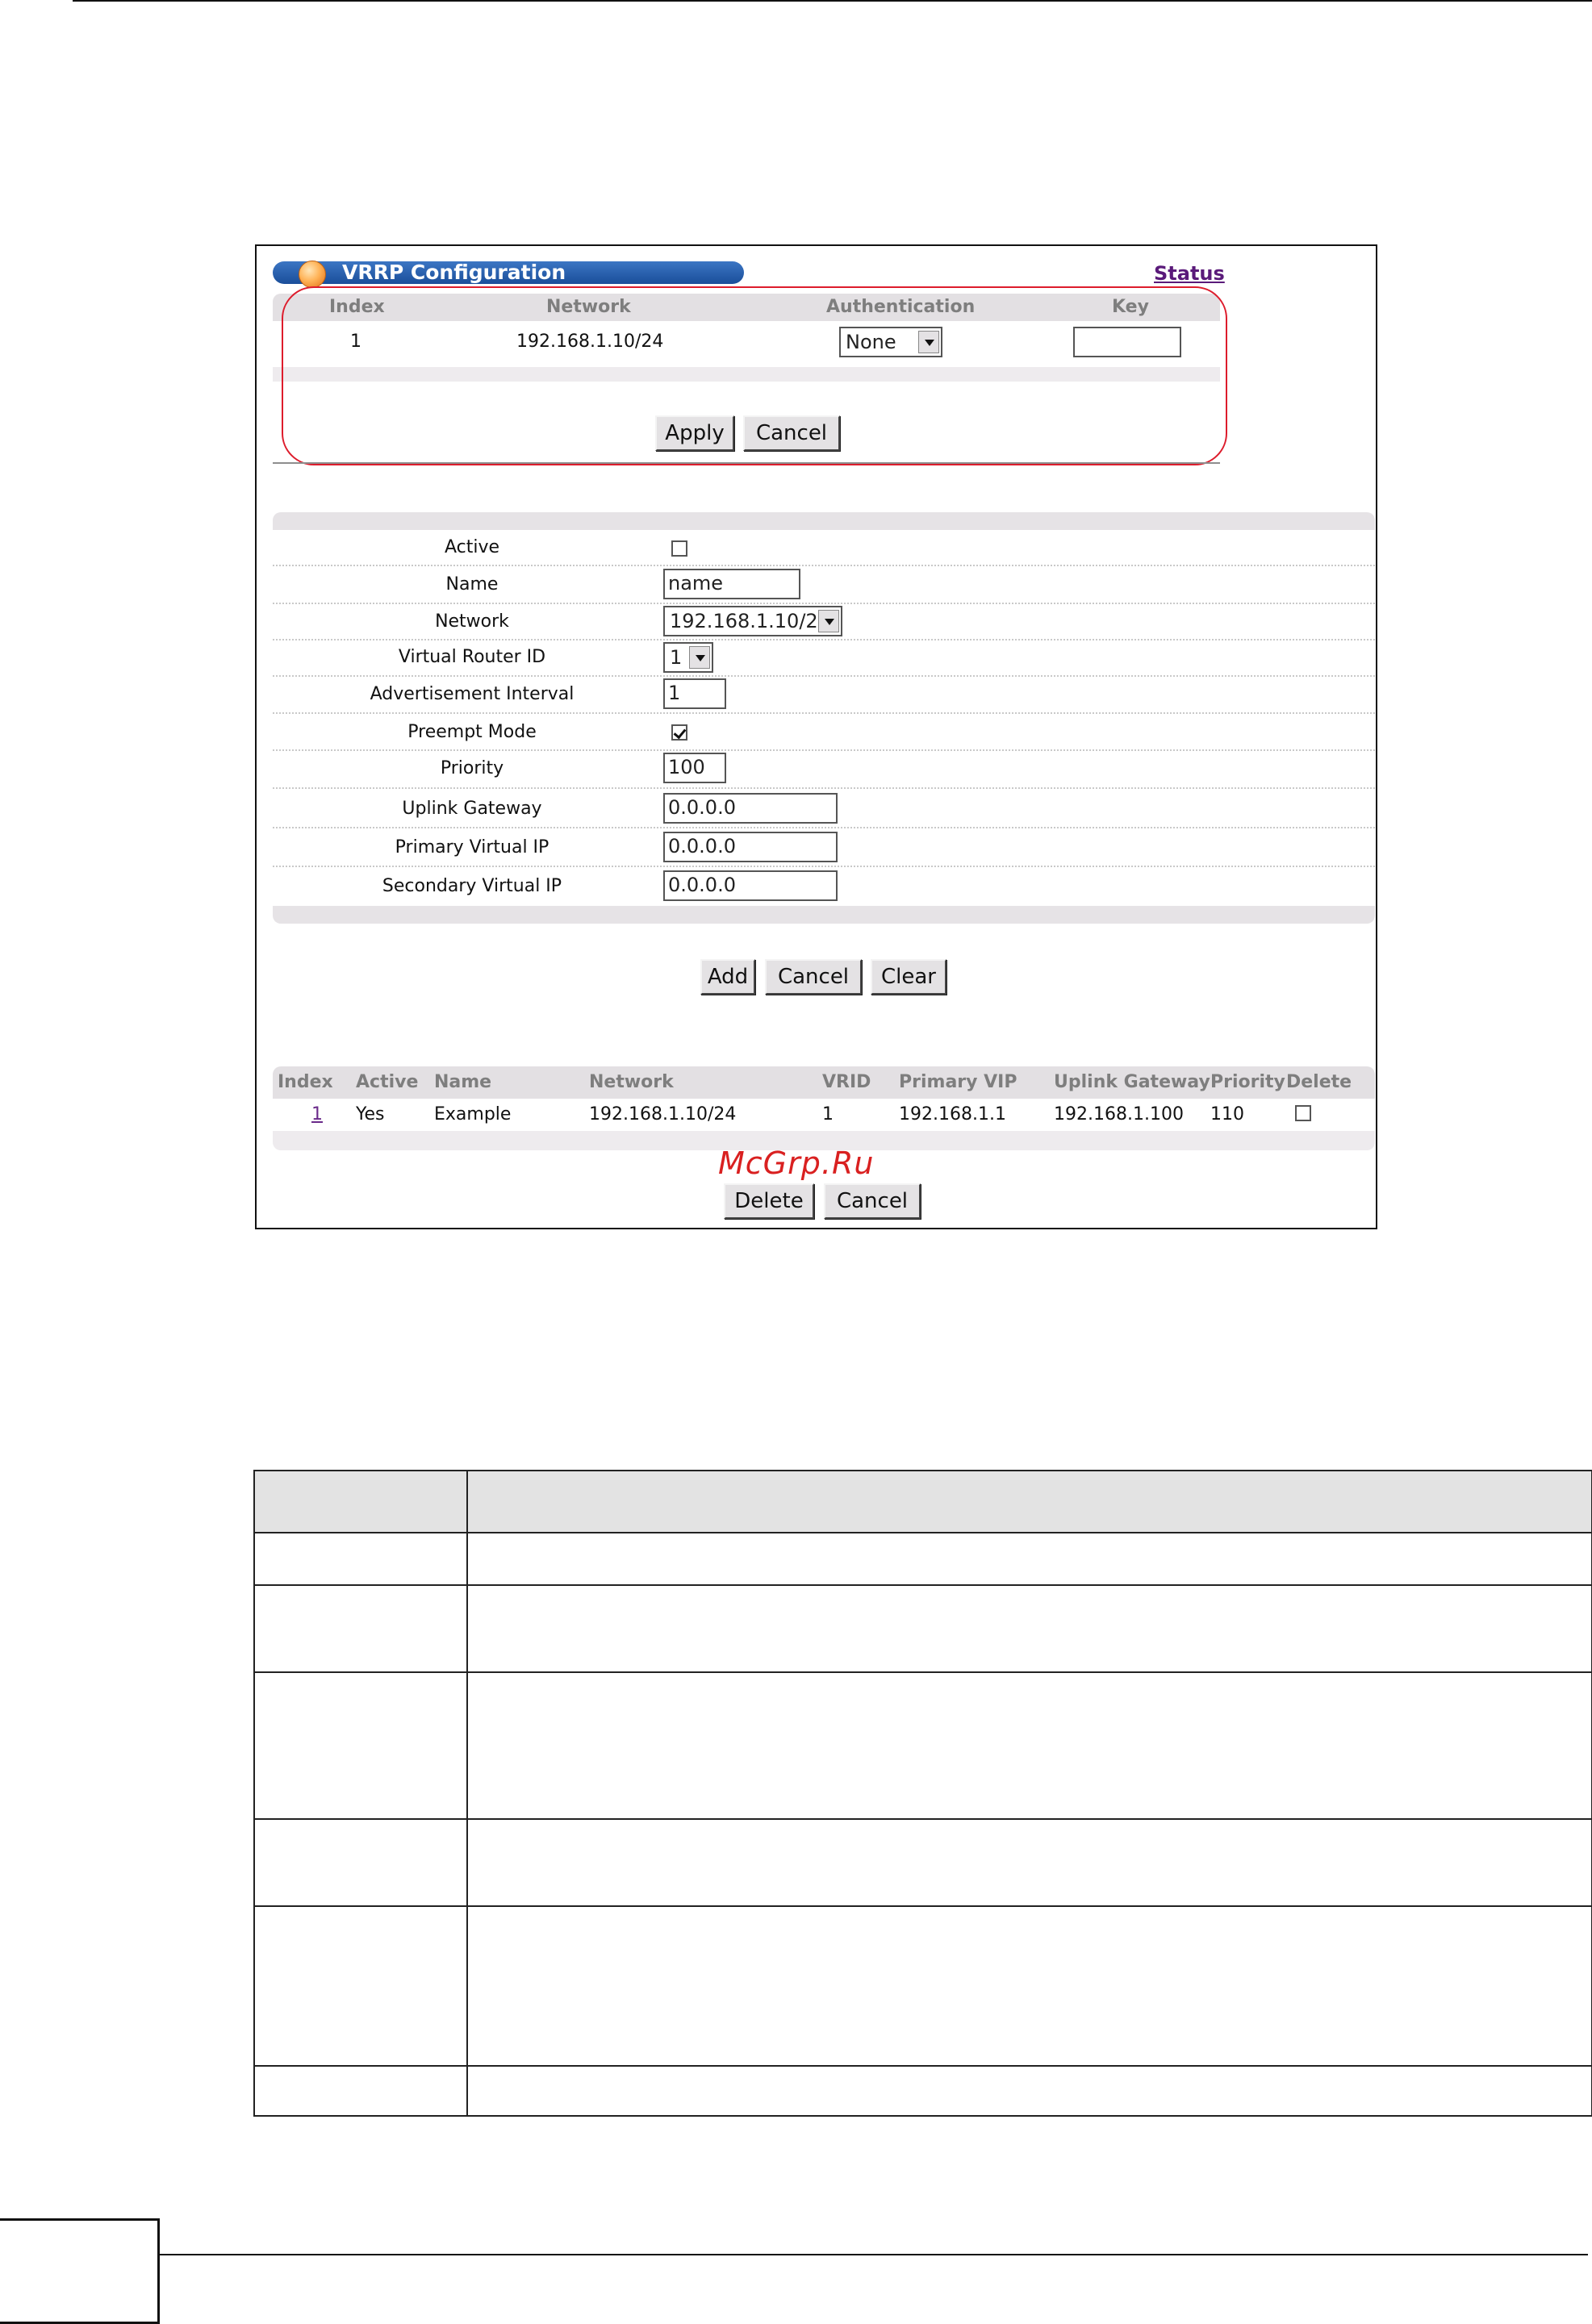  Describe the element at coordinates (750, 885) in the screenshot. I see `secondary-virtual-ip-input: 0.0.0.0` at that location.